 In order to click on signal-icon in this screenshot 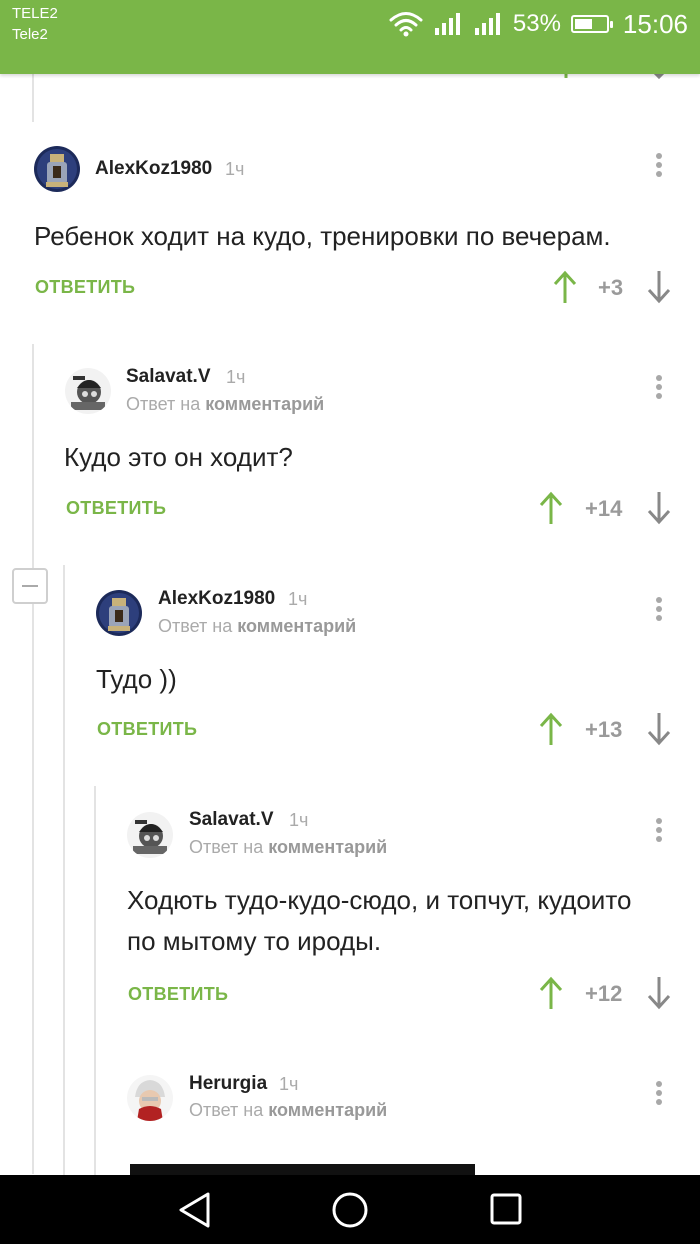, I will do `click(447, 24)`.